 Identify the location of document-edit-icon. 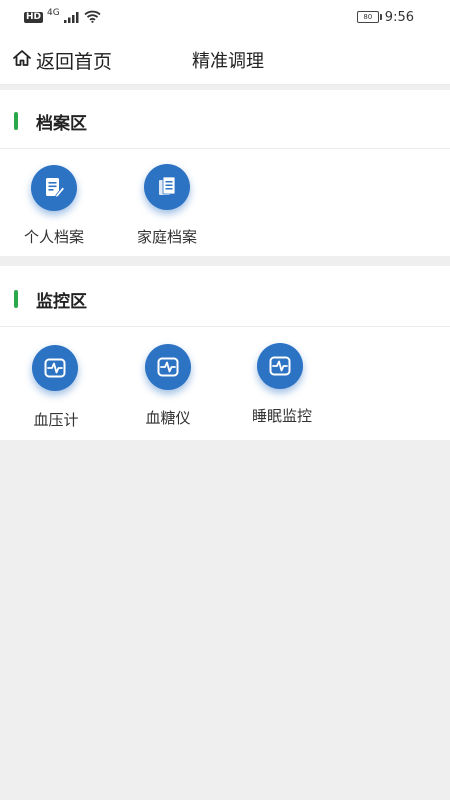
(54, 188).